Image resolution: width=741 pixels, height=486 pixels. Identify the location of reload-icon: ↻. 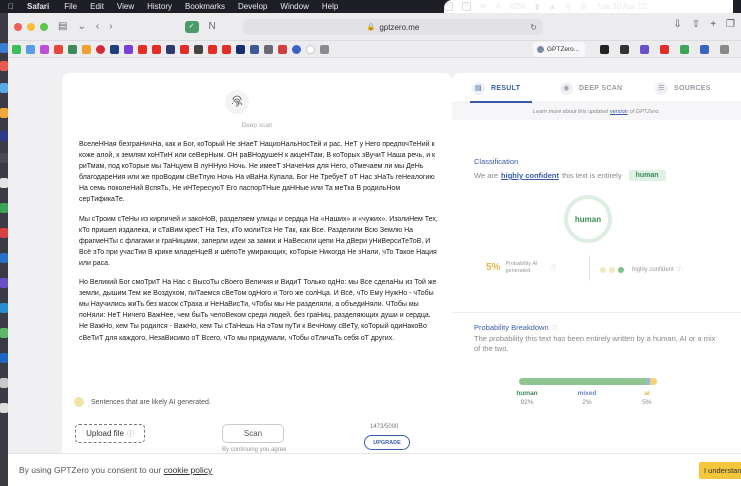
(533, 27).